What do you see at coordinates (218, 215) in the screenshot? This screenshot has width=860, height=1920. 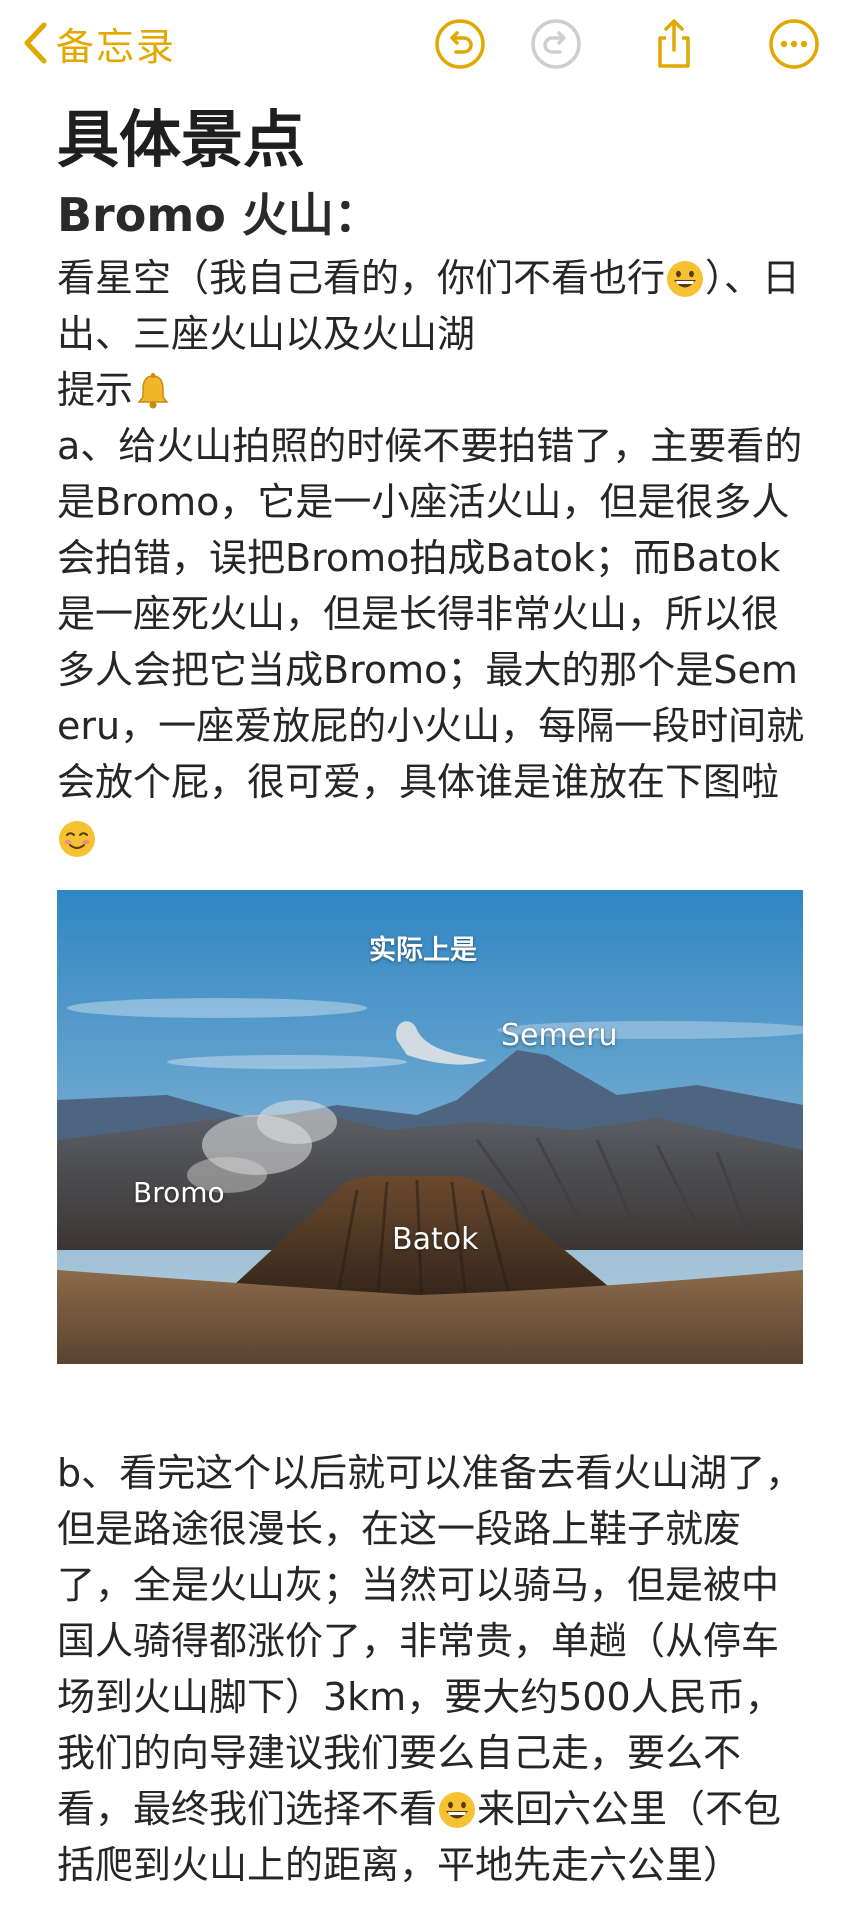 I see `note-subtitle: Bromo 火山：` at bounding box center [218, 215].